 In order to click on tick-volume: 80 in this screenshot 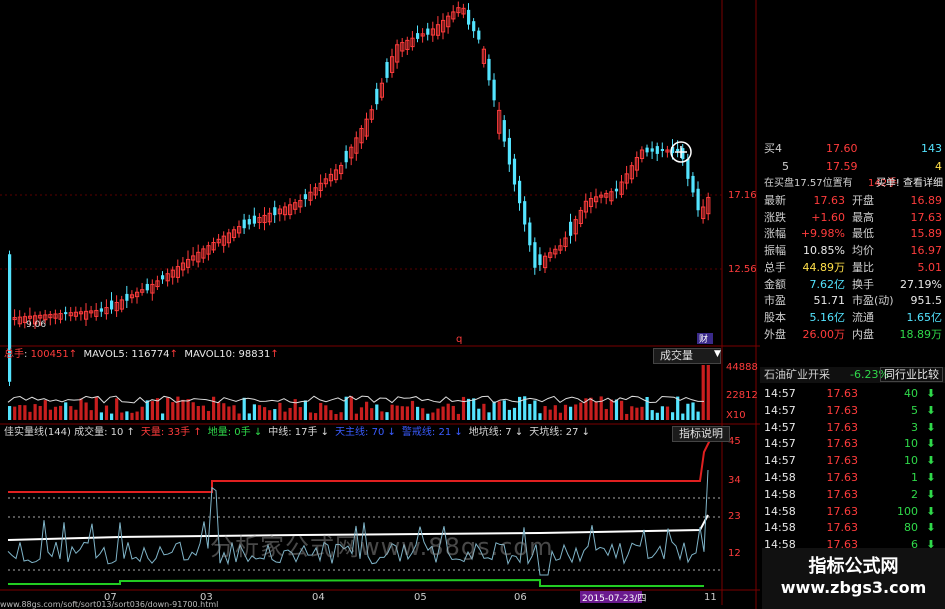, I will do `click(911, 528)`.